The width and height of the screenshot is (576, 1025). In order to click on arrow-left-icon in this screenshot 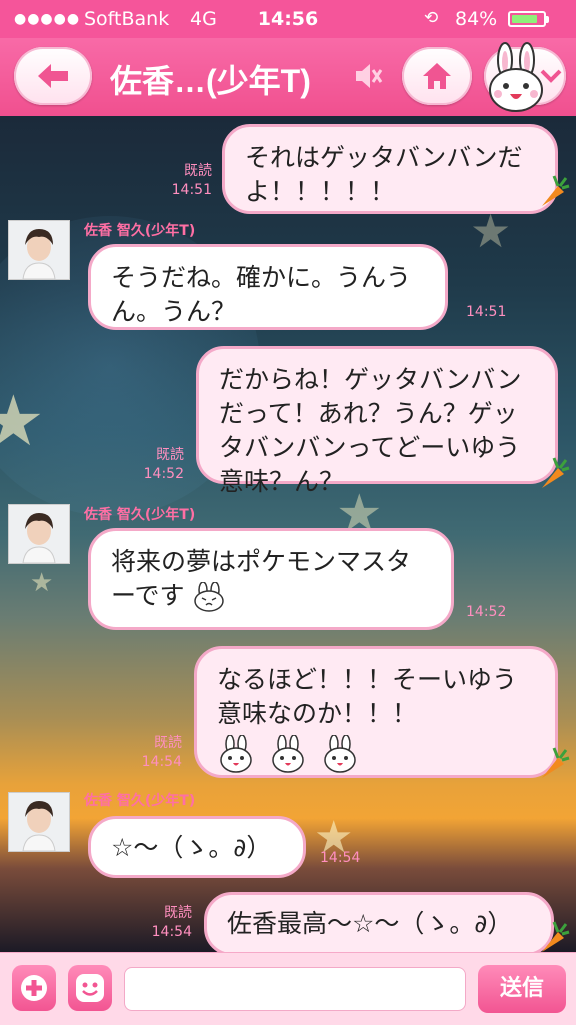, I will do `click(53, 76)`.